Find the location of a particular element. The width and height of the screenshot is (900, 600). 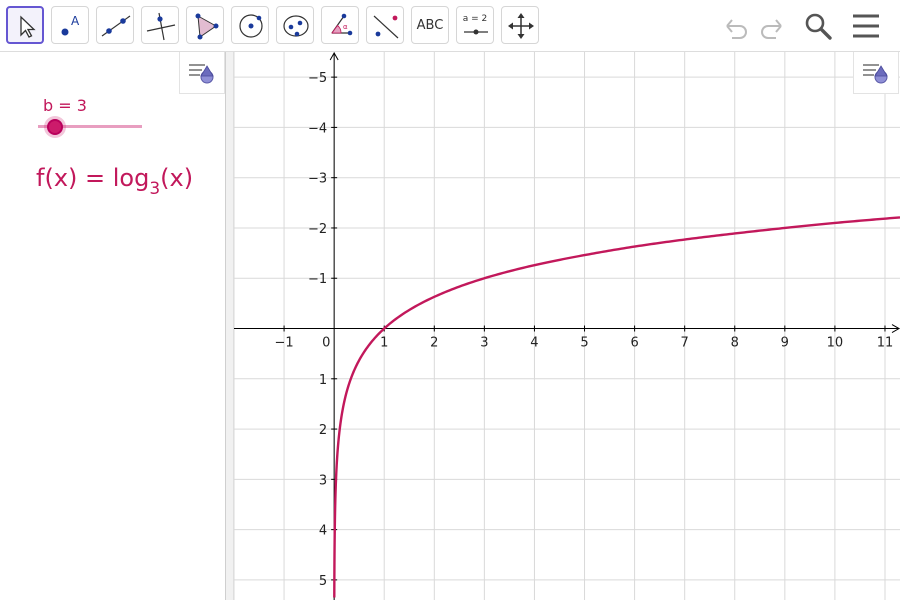

x-tick-label: 5 is located at coordinates (584, 343).